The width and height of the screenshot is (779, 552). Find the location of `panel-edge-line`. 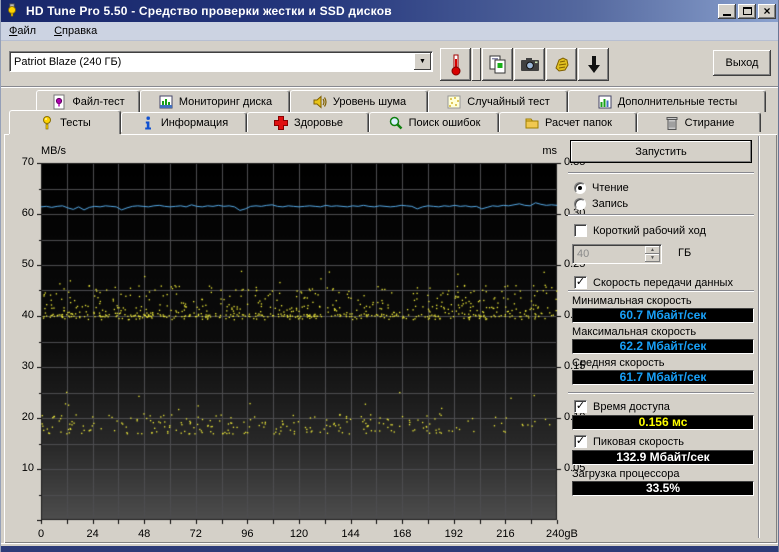

panel-edge-line is located at coordinates (759, 337).